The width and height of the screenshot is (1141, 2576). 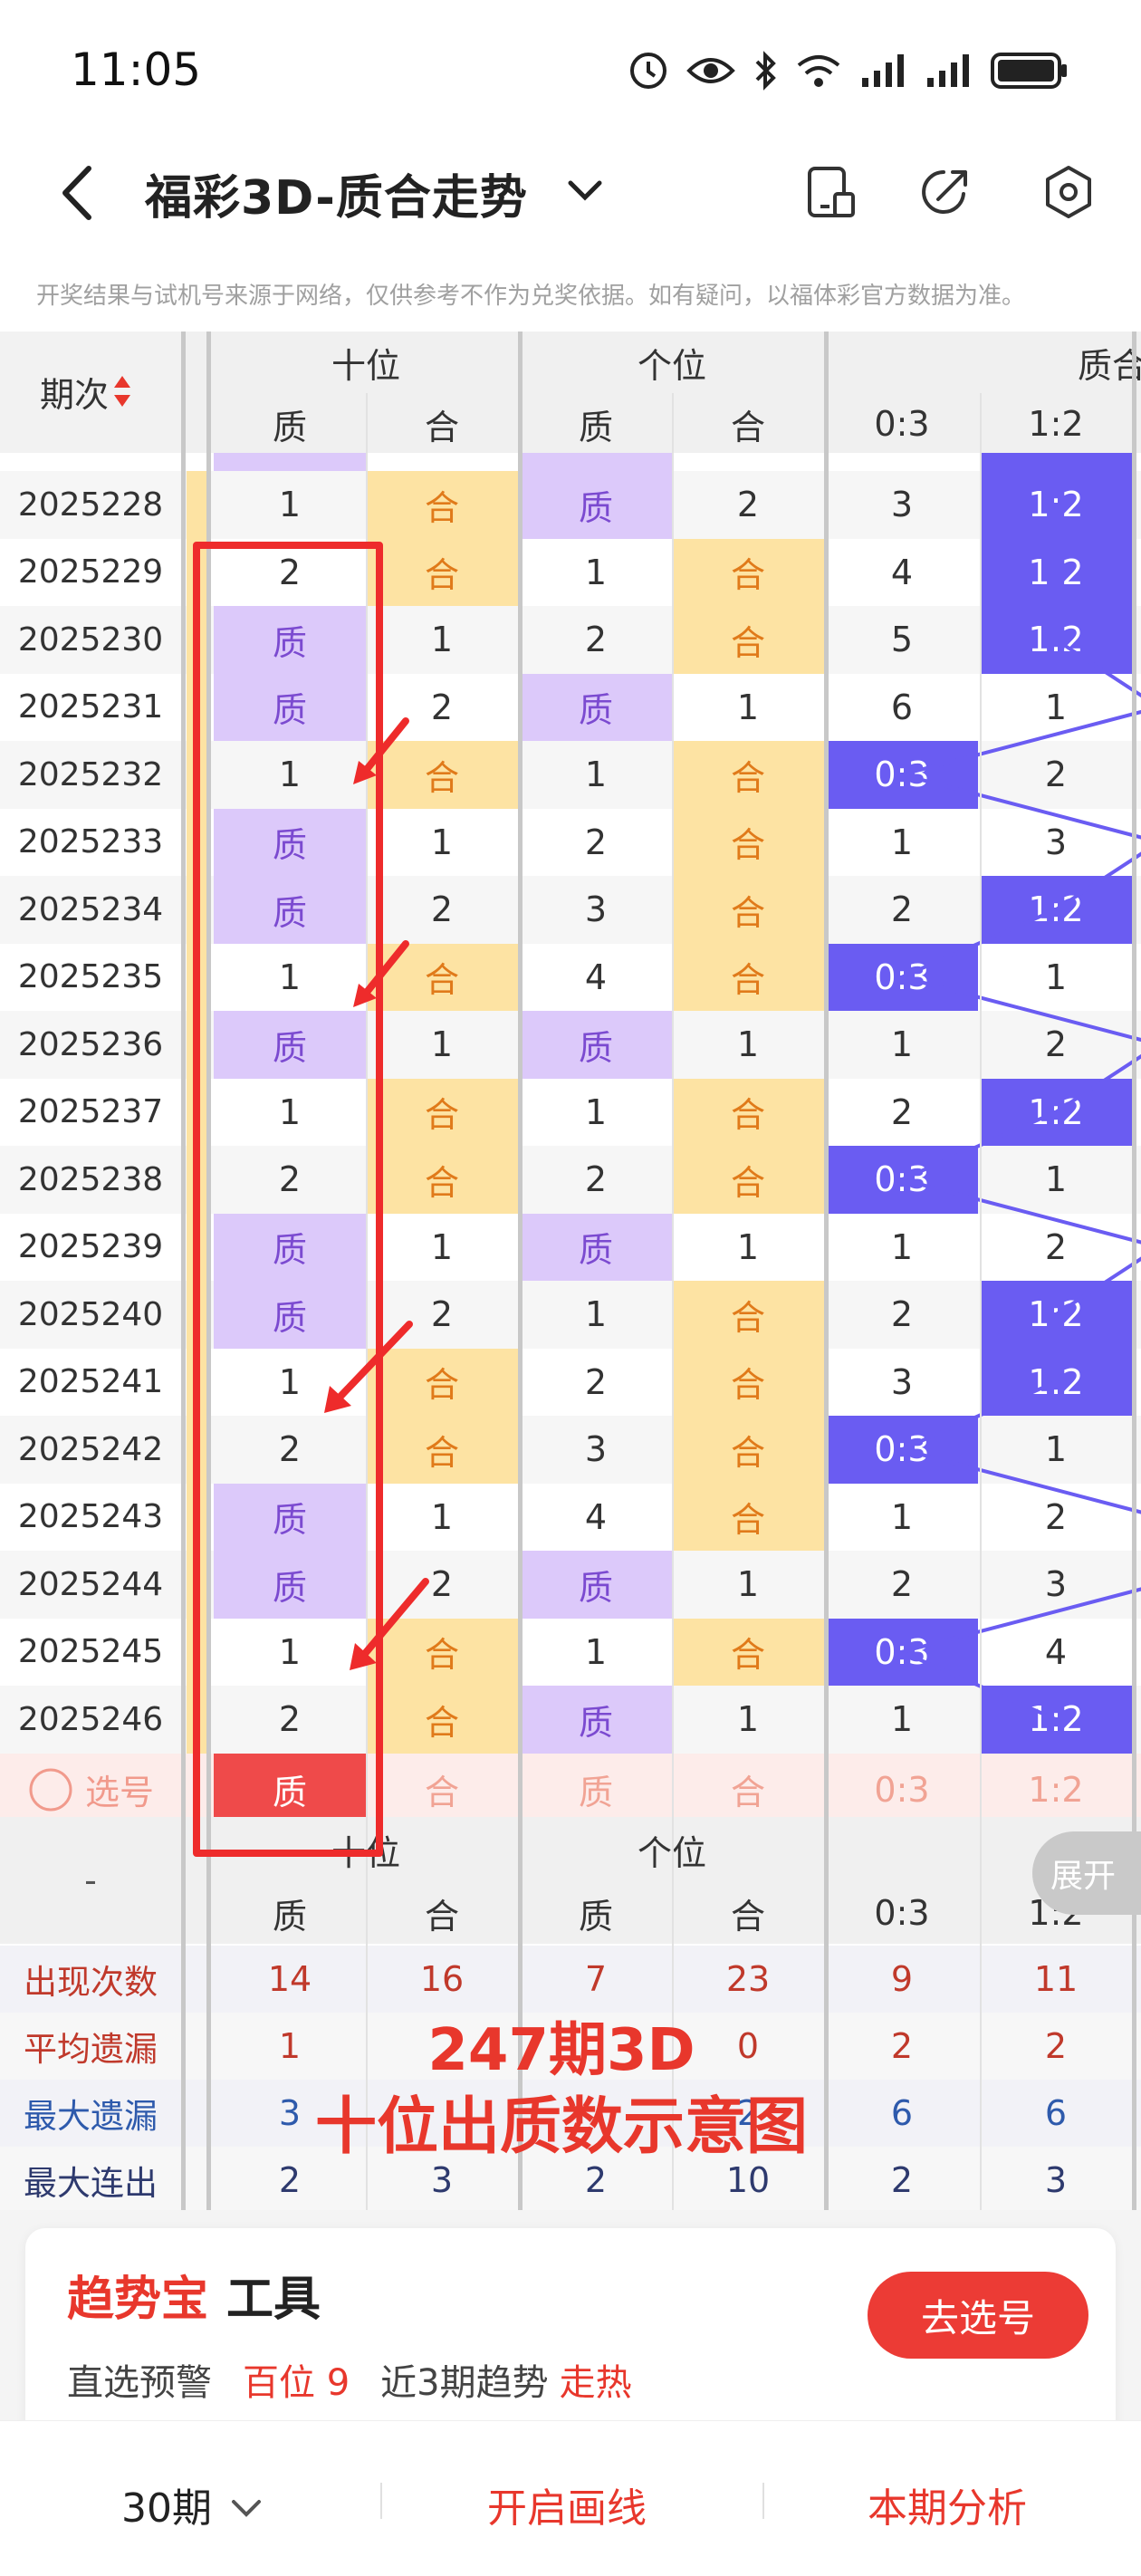 I want to click on go-select-button: 去选号, so click(x=978, y=2315).